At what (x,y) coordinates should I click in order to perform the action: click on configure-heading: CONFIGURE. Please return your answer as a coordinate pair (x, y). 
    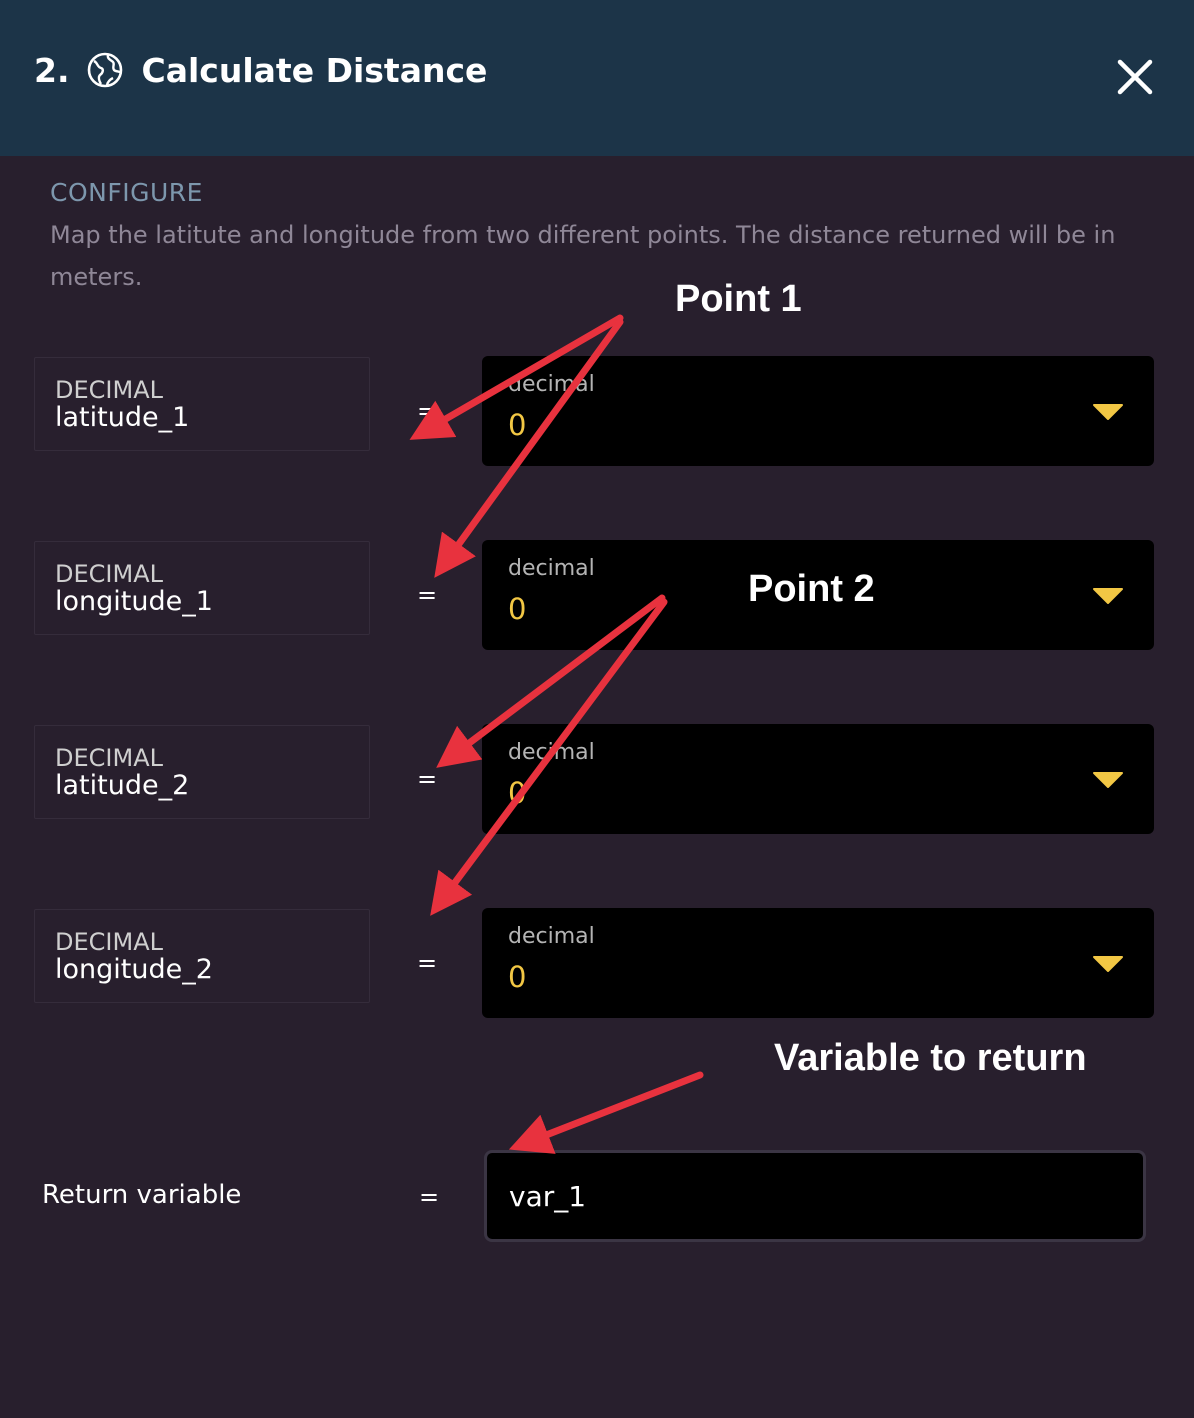
    Looking at the image, I should click on (126, 192).